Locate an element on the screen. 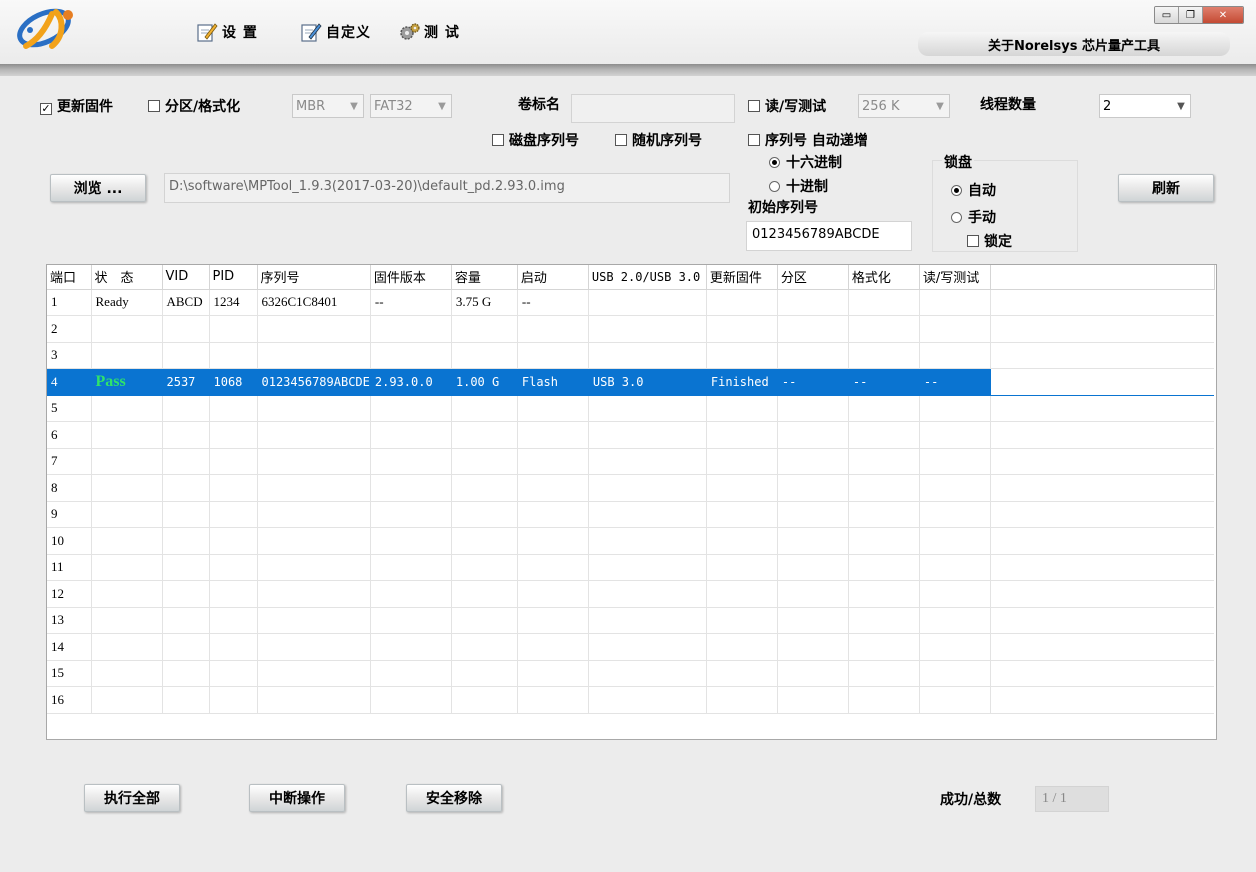 The height and width of the screenshot is (872, 1256). volume-label-input is located at coordinates (653, 108).